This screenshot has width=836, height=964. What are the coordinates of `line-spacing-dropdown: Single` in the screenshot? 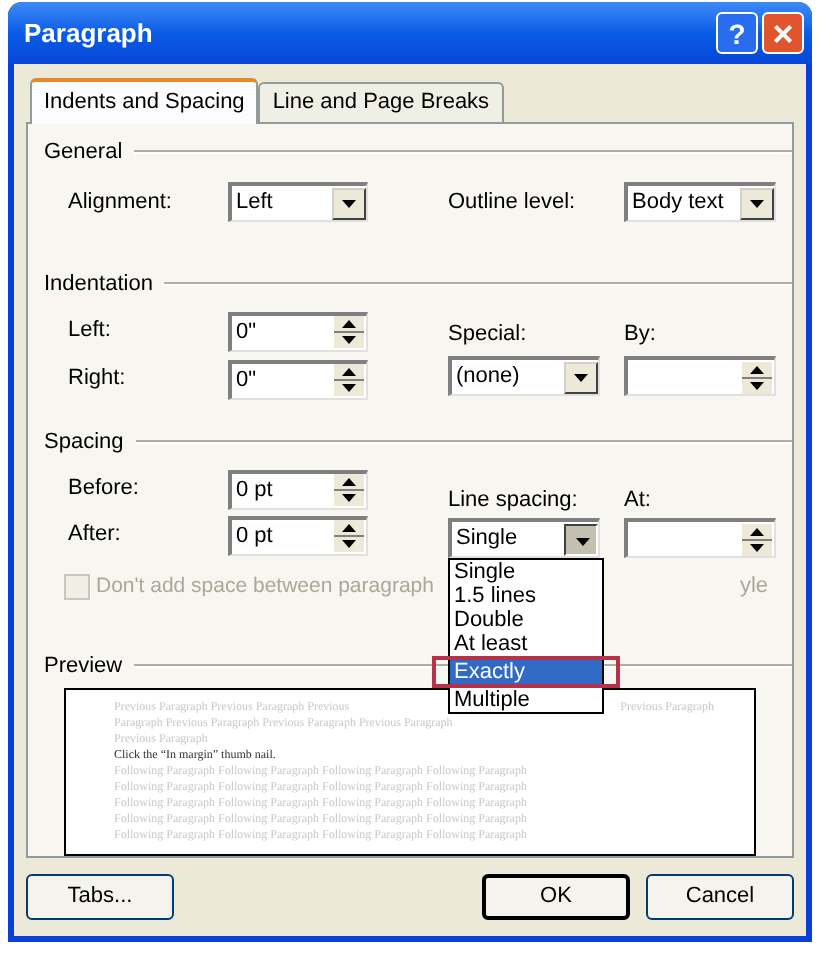 It's located at (524, 538).